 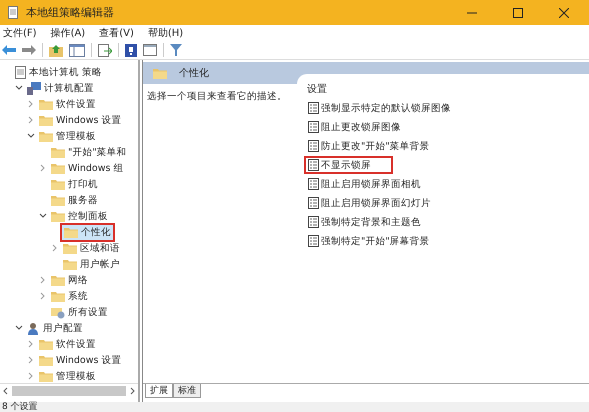 What do you see at coordinates (564, 13) in the screenshot?
I see `close-icon` at bounding box center [564, 13].